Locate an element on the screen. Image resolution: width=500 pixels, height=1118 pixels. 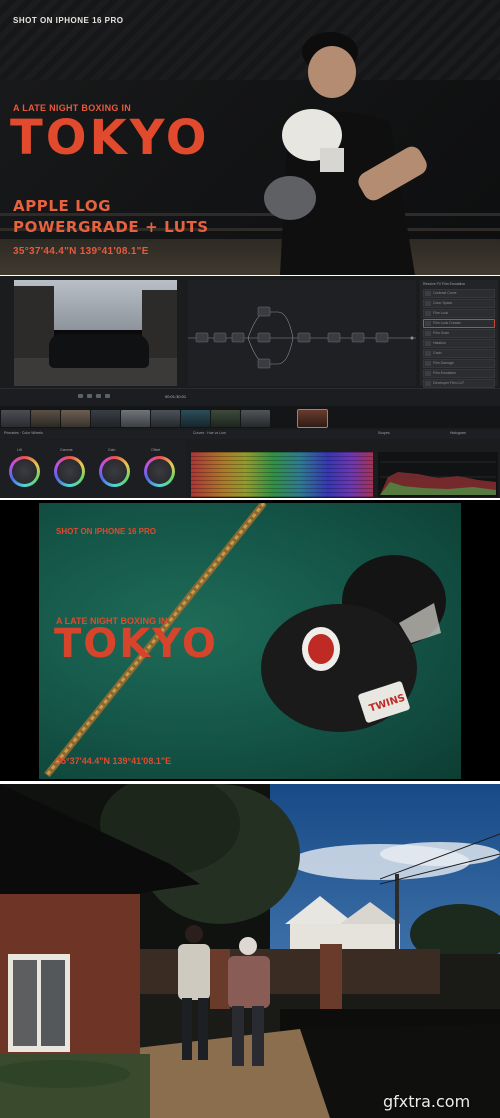
scopes-header: Scopes is located at coordinates (384, 433).